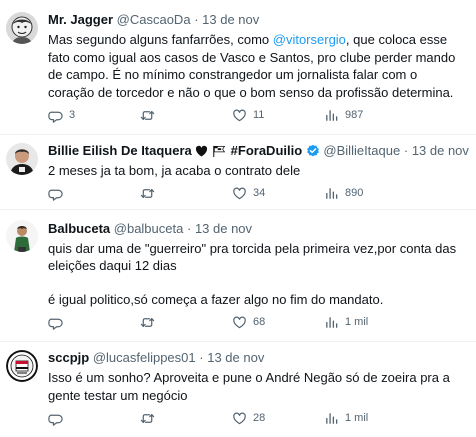 The width and height of the screenshot is (476, 437). I want to click on reply-button: 3, so click(61, 115).